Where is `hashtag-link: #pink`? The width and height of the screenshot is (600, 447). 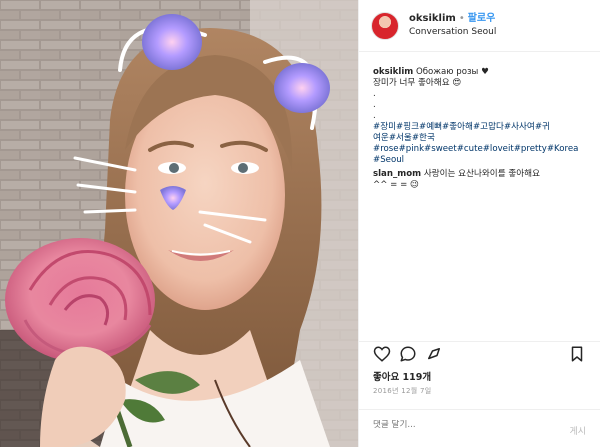 hashtag-link: #pink is located at coordinates (411, 149).